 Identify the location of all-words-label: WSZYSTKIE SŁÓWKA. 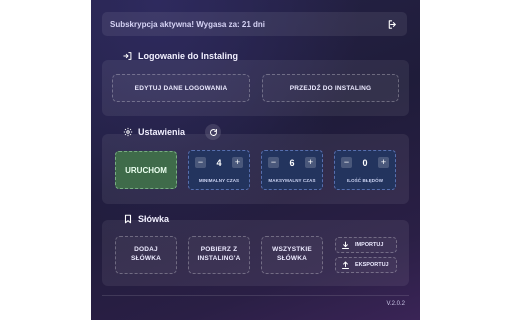
(292, 254).